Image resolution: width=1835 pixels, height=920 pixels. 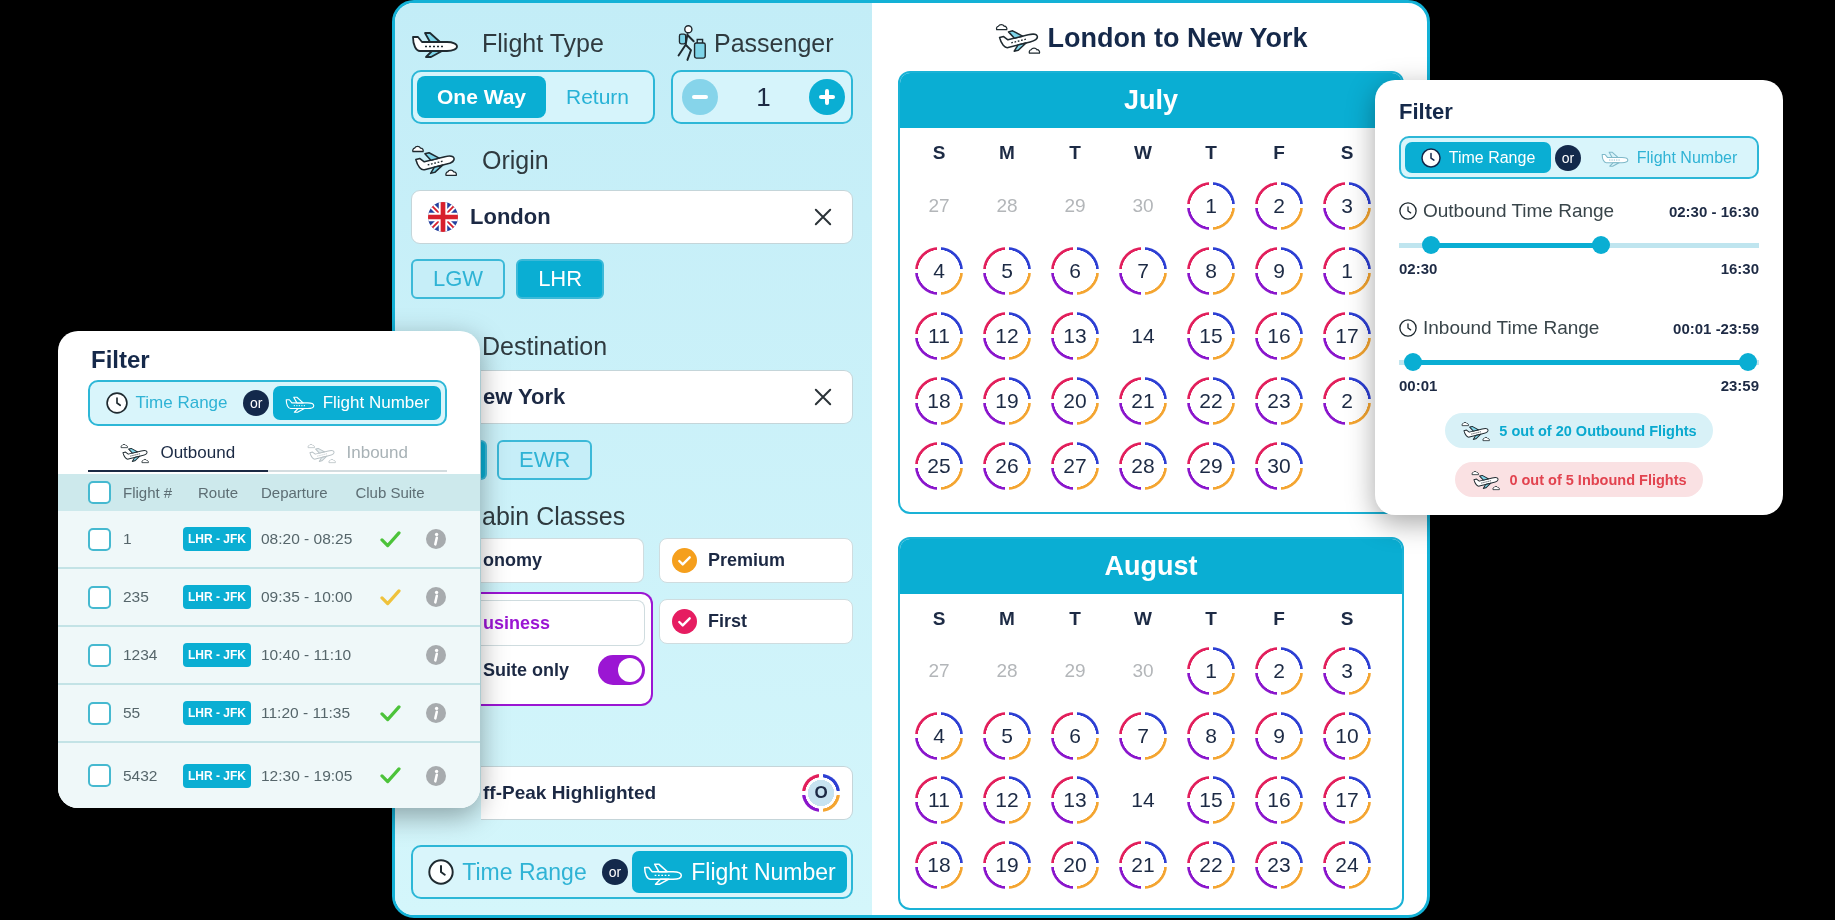 I want to click on cabin-class-option: onomy, so click(x=562, y=560).